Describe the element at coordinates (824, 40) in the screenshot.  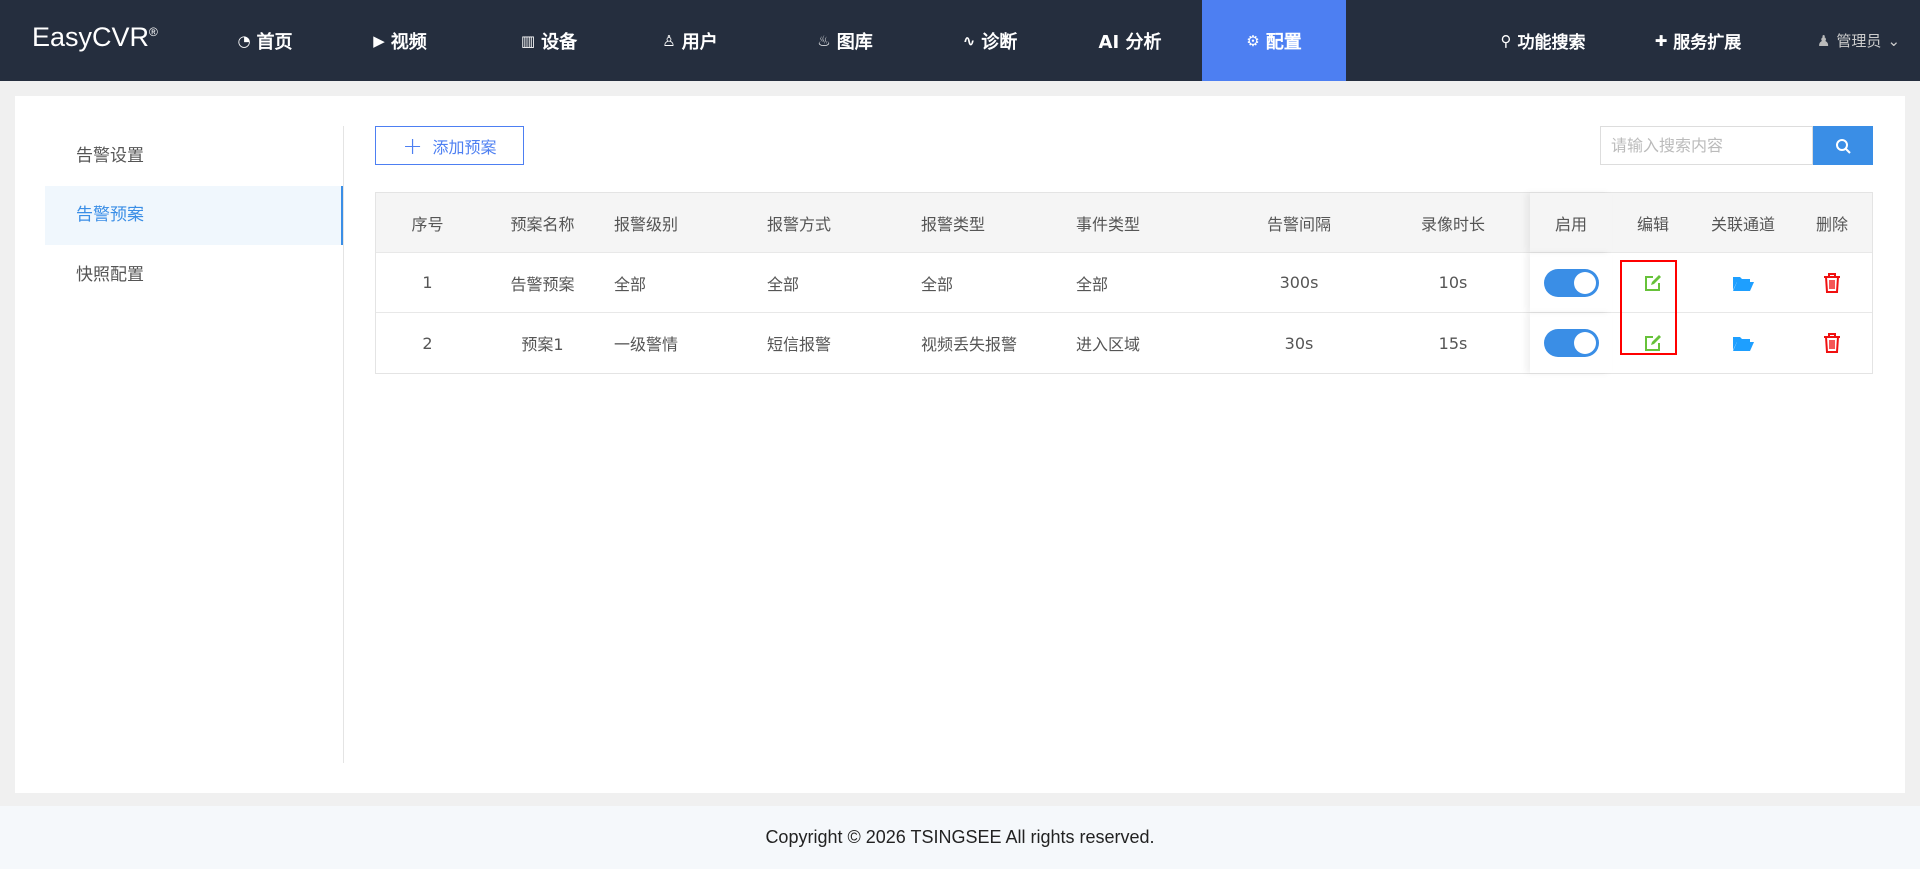
I see `alarm-icon: ♨` at that location.